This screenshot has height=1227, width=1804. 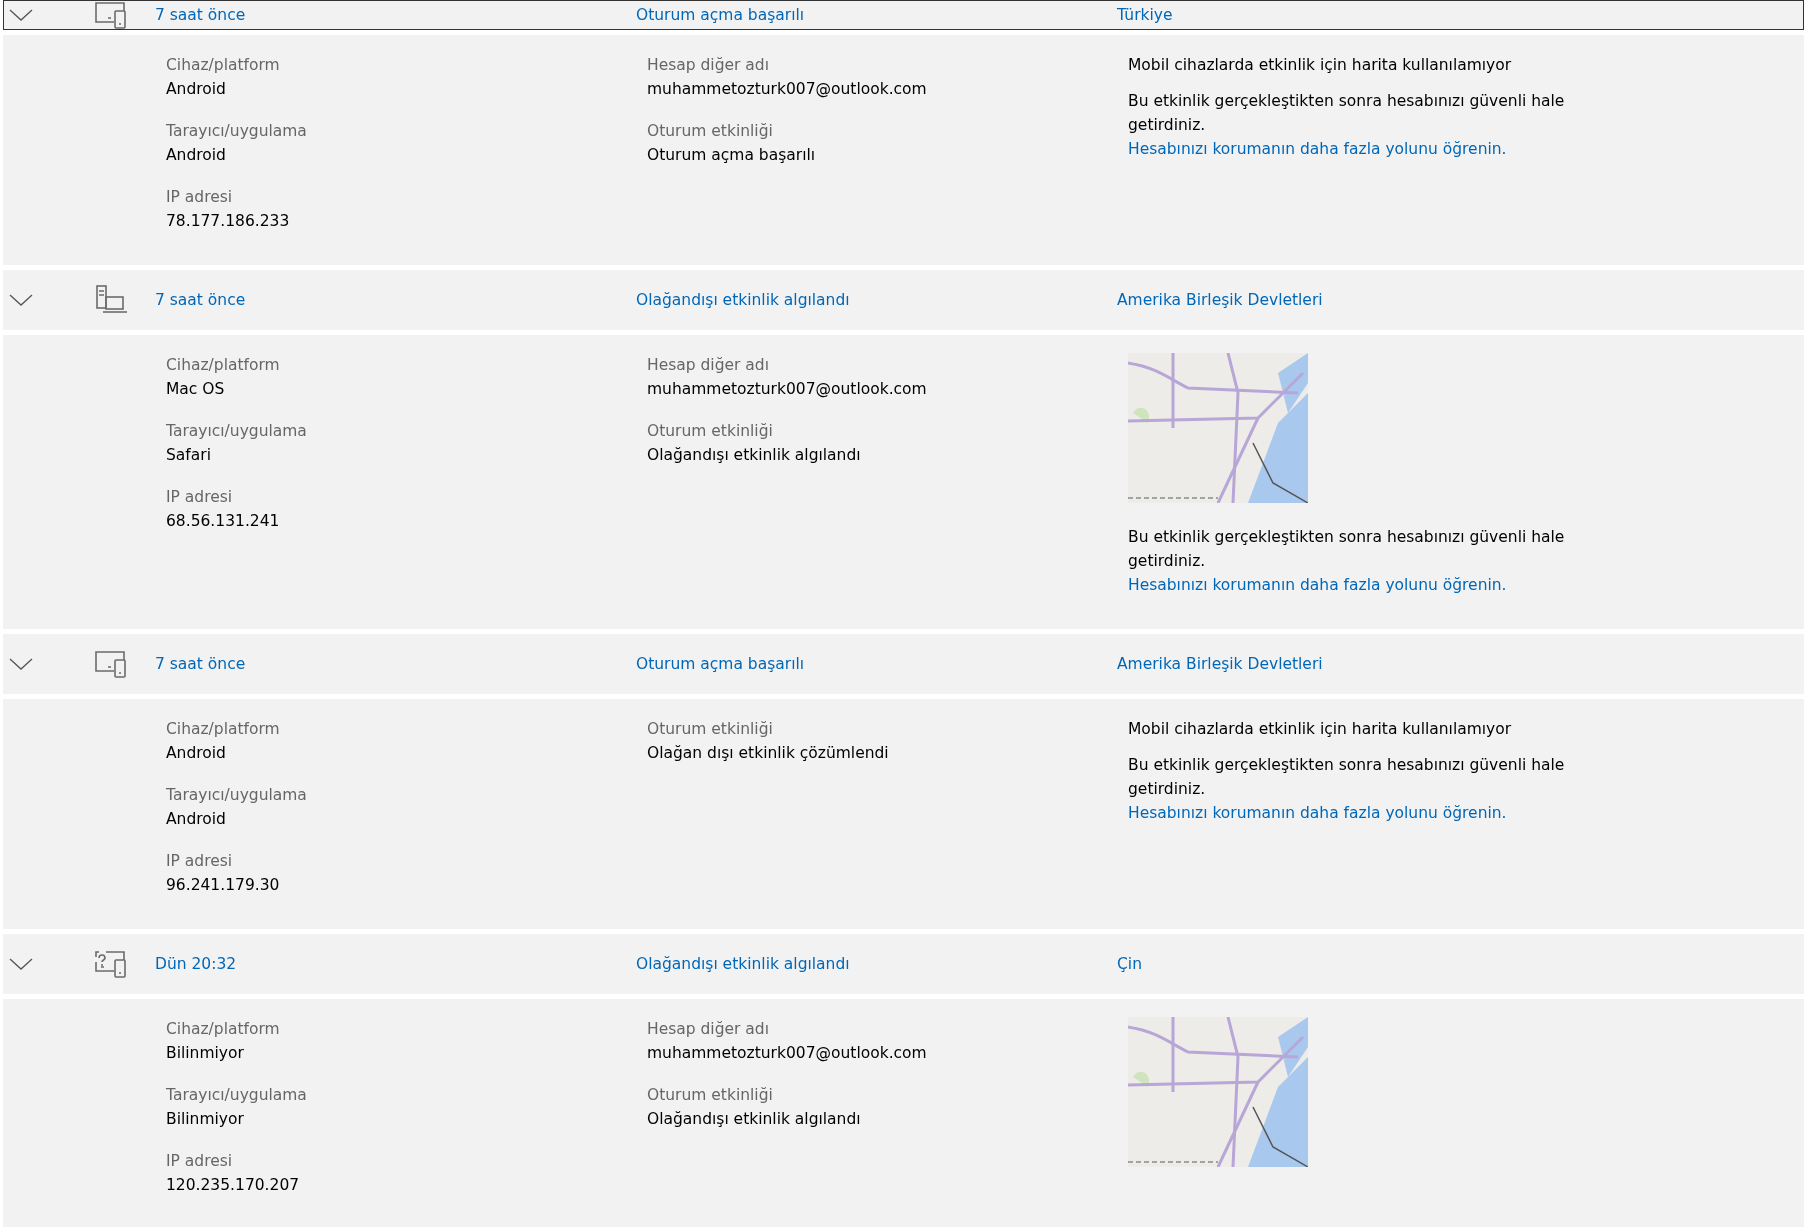 What do you see at coordinates (228, 221) in the screenshot?
I see `field-value: 78.177.186.233` at bounding box center [228, 221].